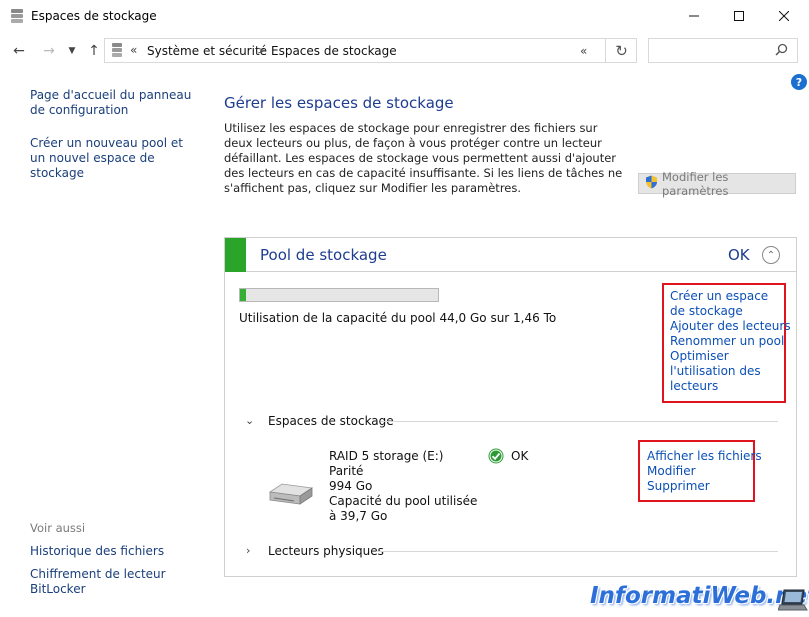 The width and height of the screenshot is (809, 617). Describe the element at coordinates (496, 457) in the screenshot. I see `ok-check-icon` at that location.